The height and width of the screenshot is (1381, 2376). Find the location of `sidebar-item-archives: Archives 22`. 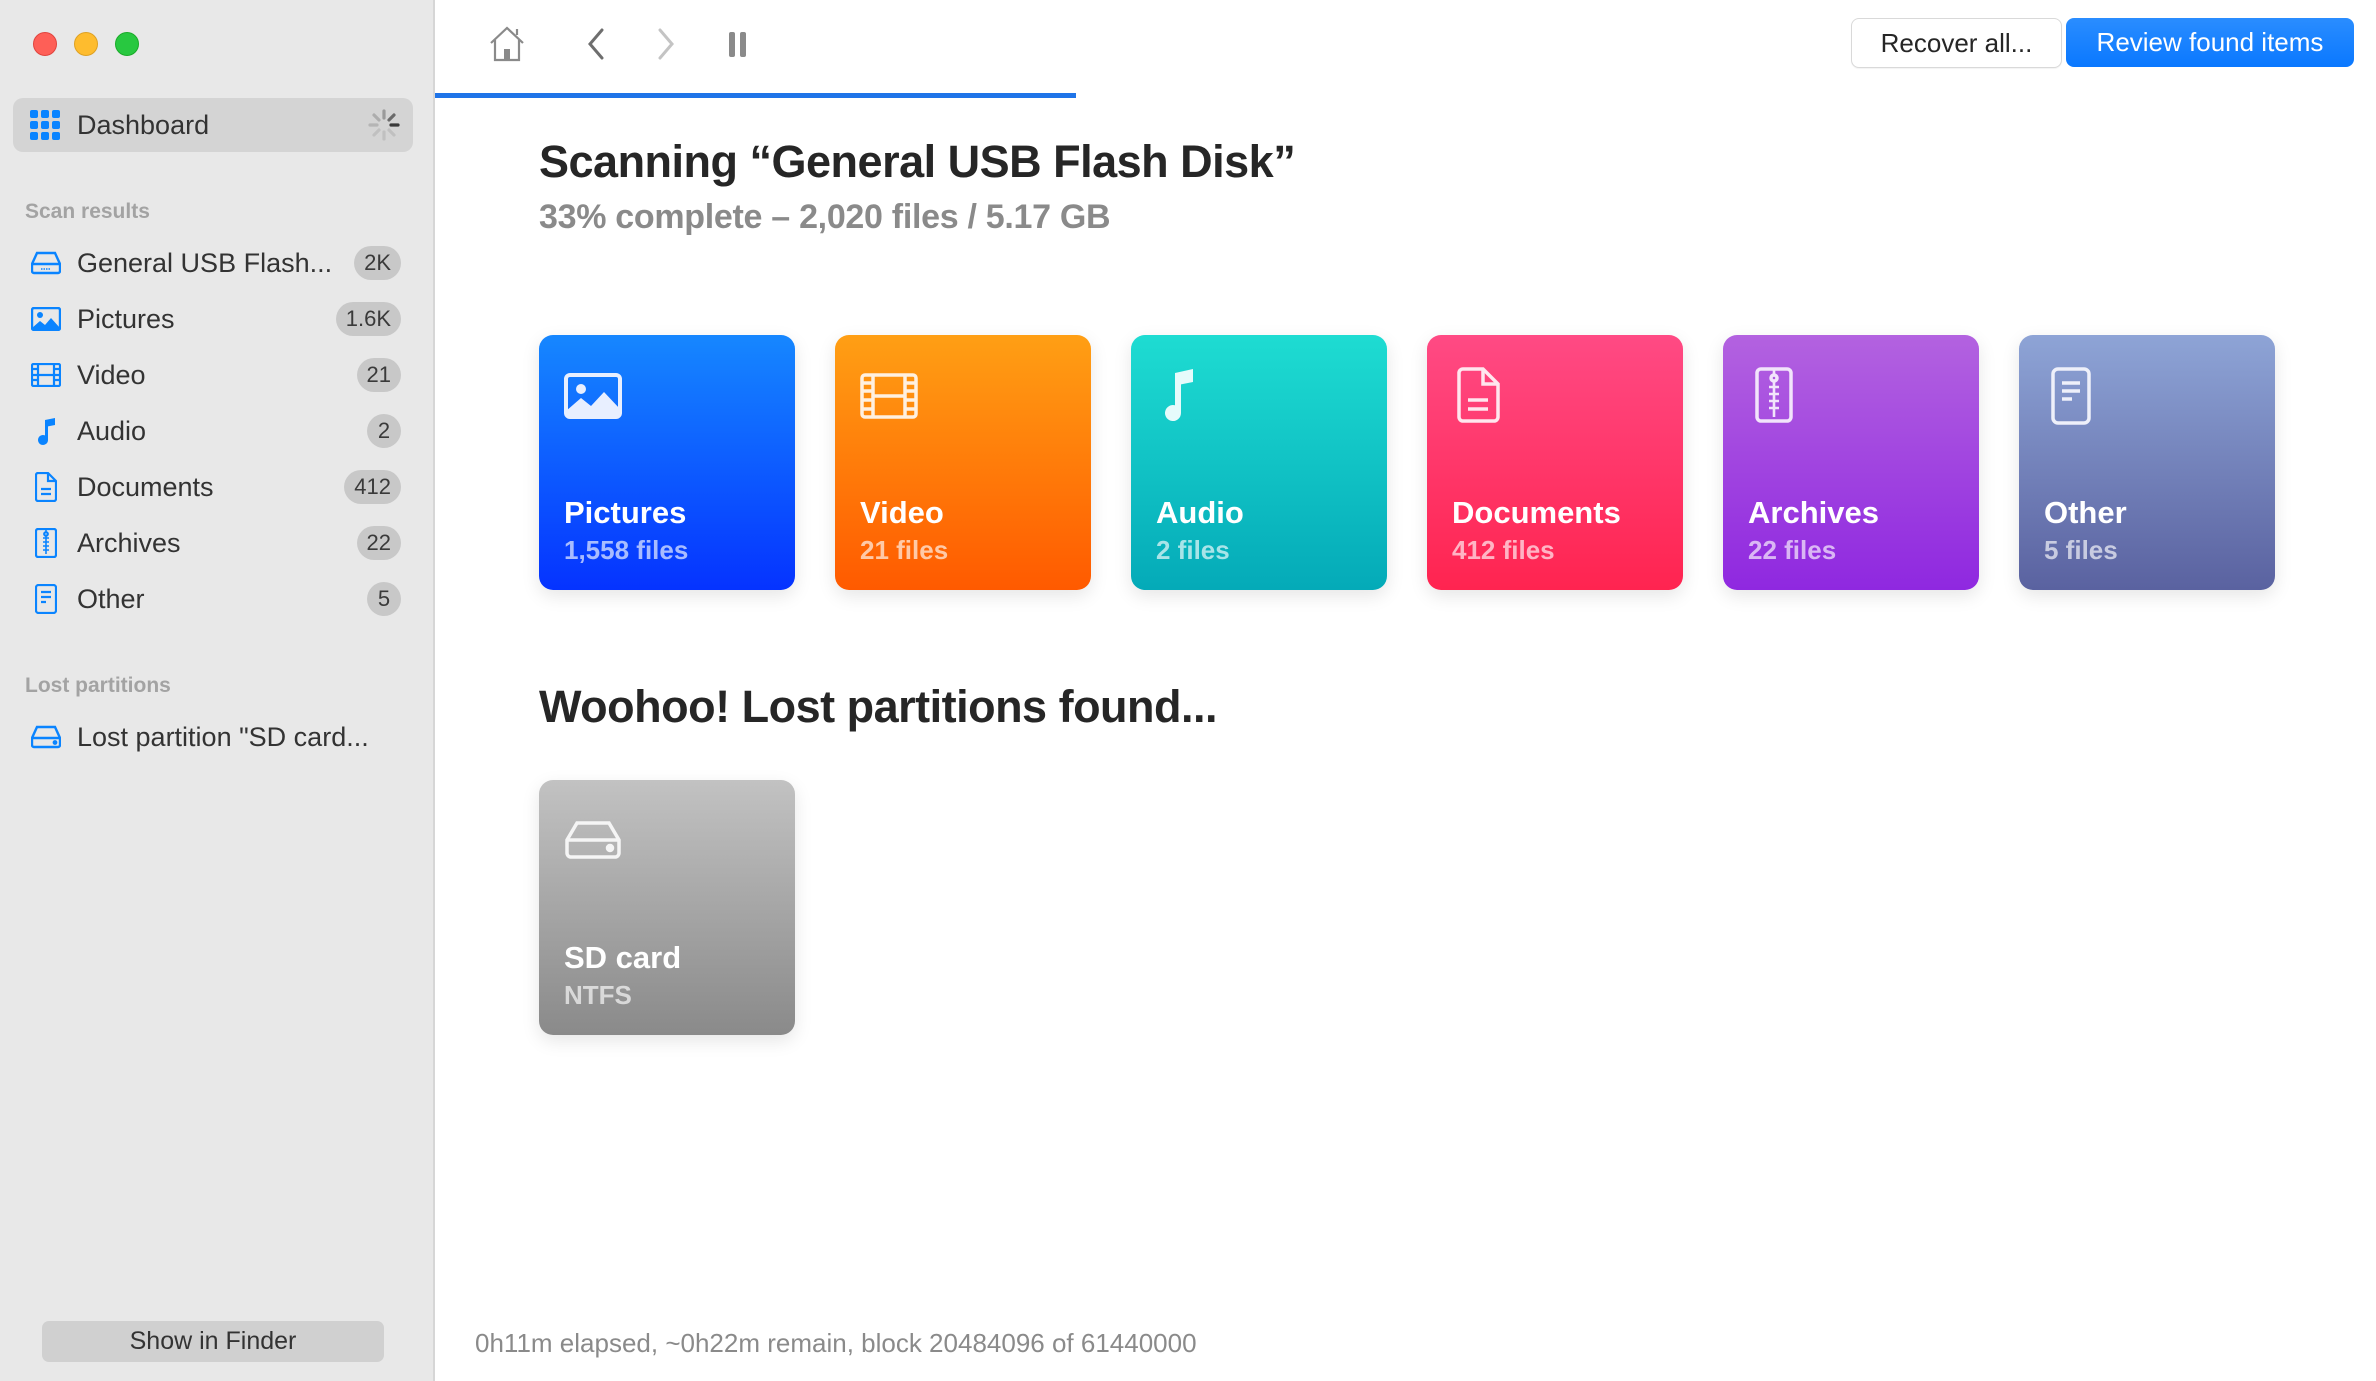

sidebar-item-archives: Archives 22 is located at coordinates (213, 543).